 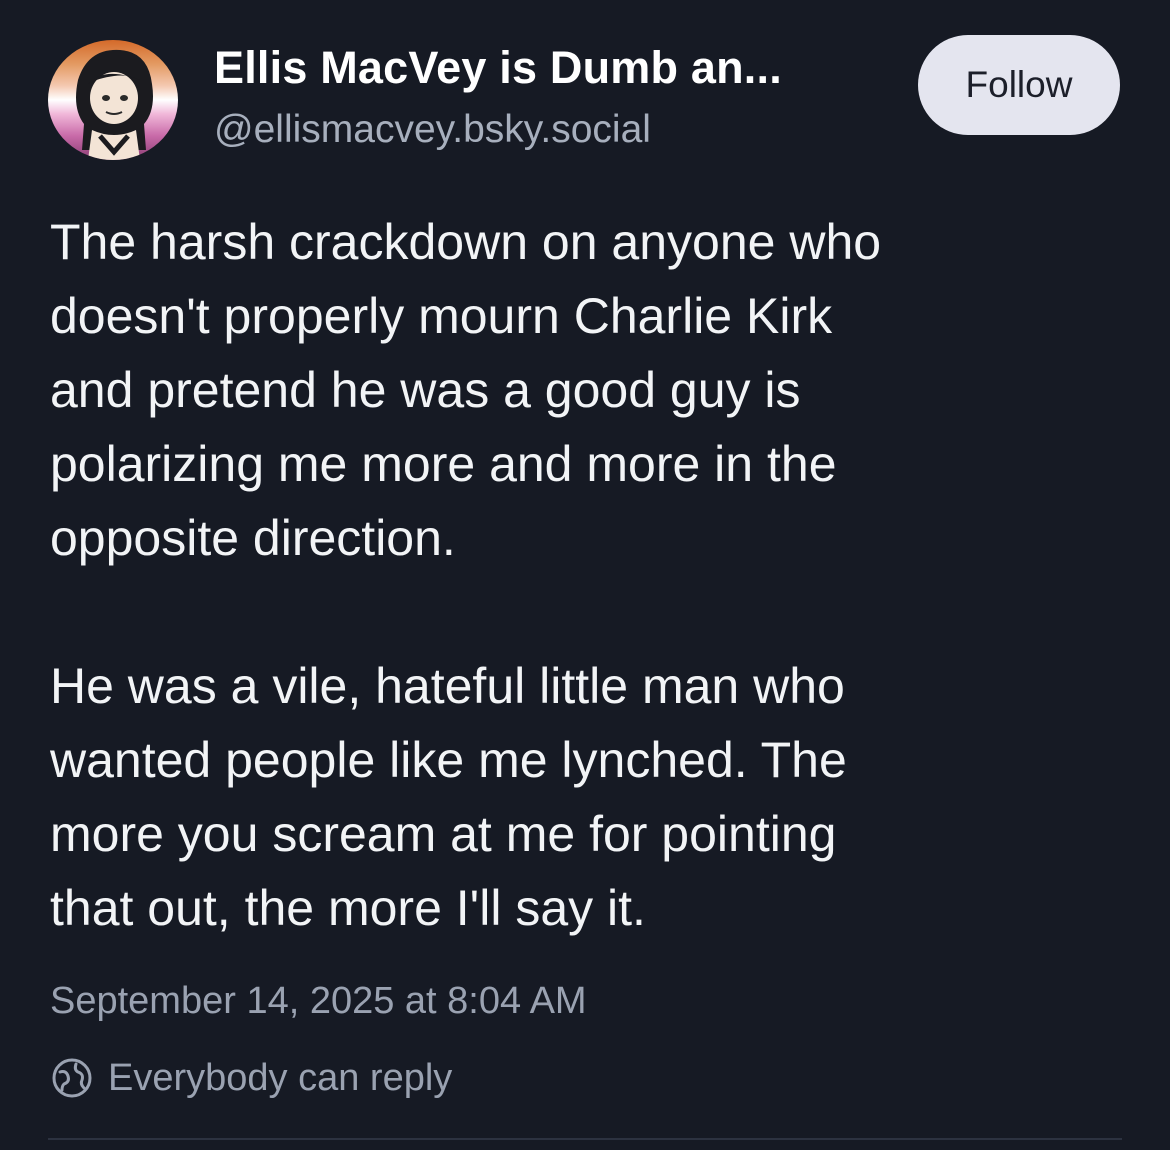 I want to click on reply-setting: Everybody can reply, so click(x=251, y=1078).